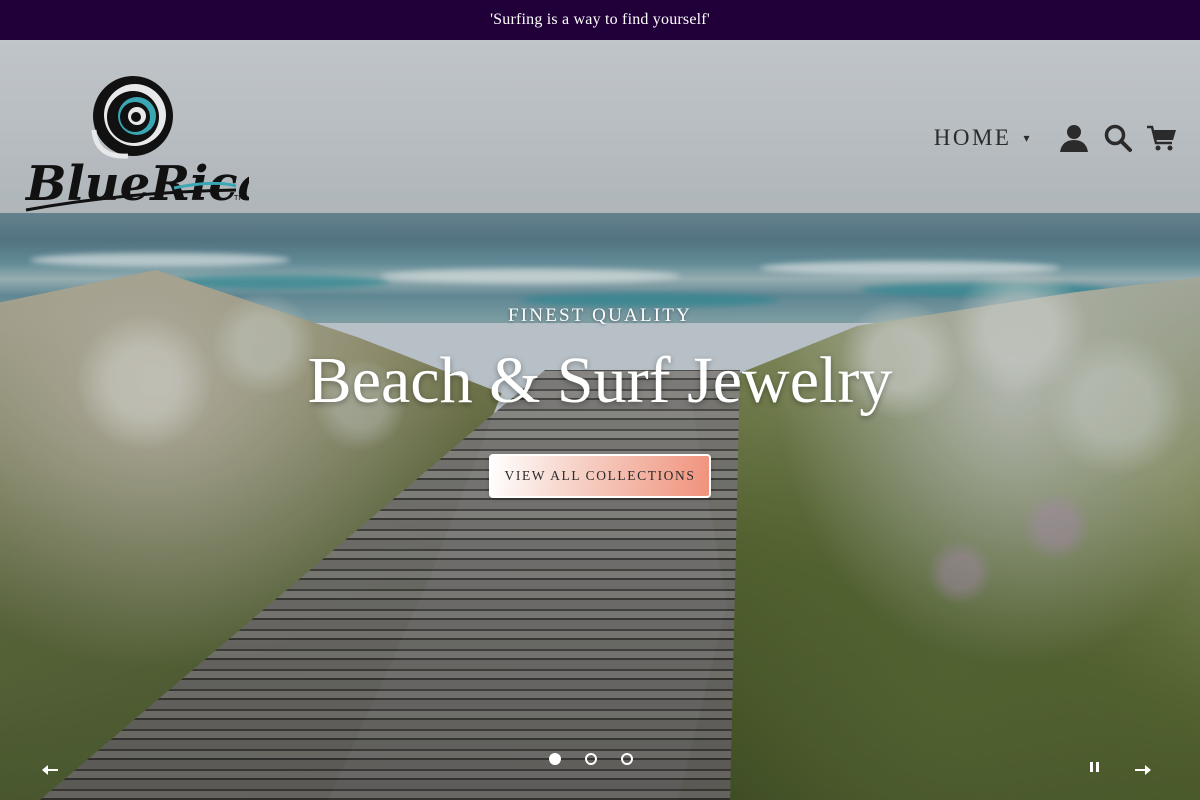 This screenshot has width=1200, height=800. Describe the element at coordinates (600, 475) in the screenshot. I see `view-all-collections-button: VIEW ALL COLLECTIONS` at that location.